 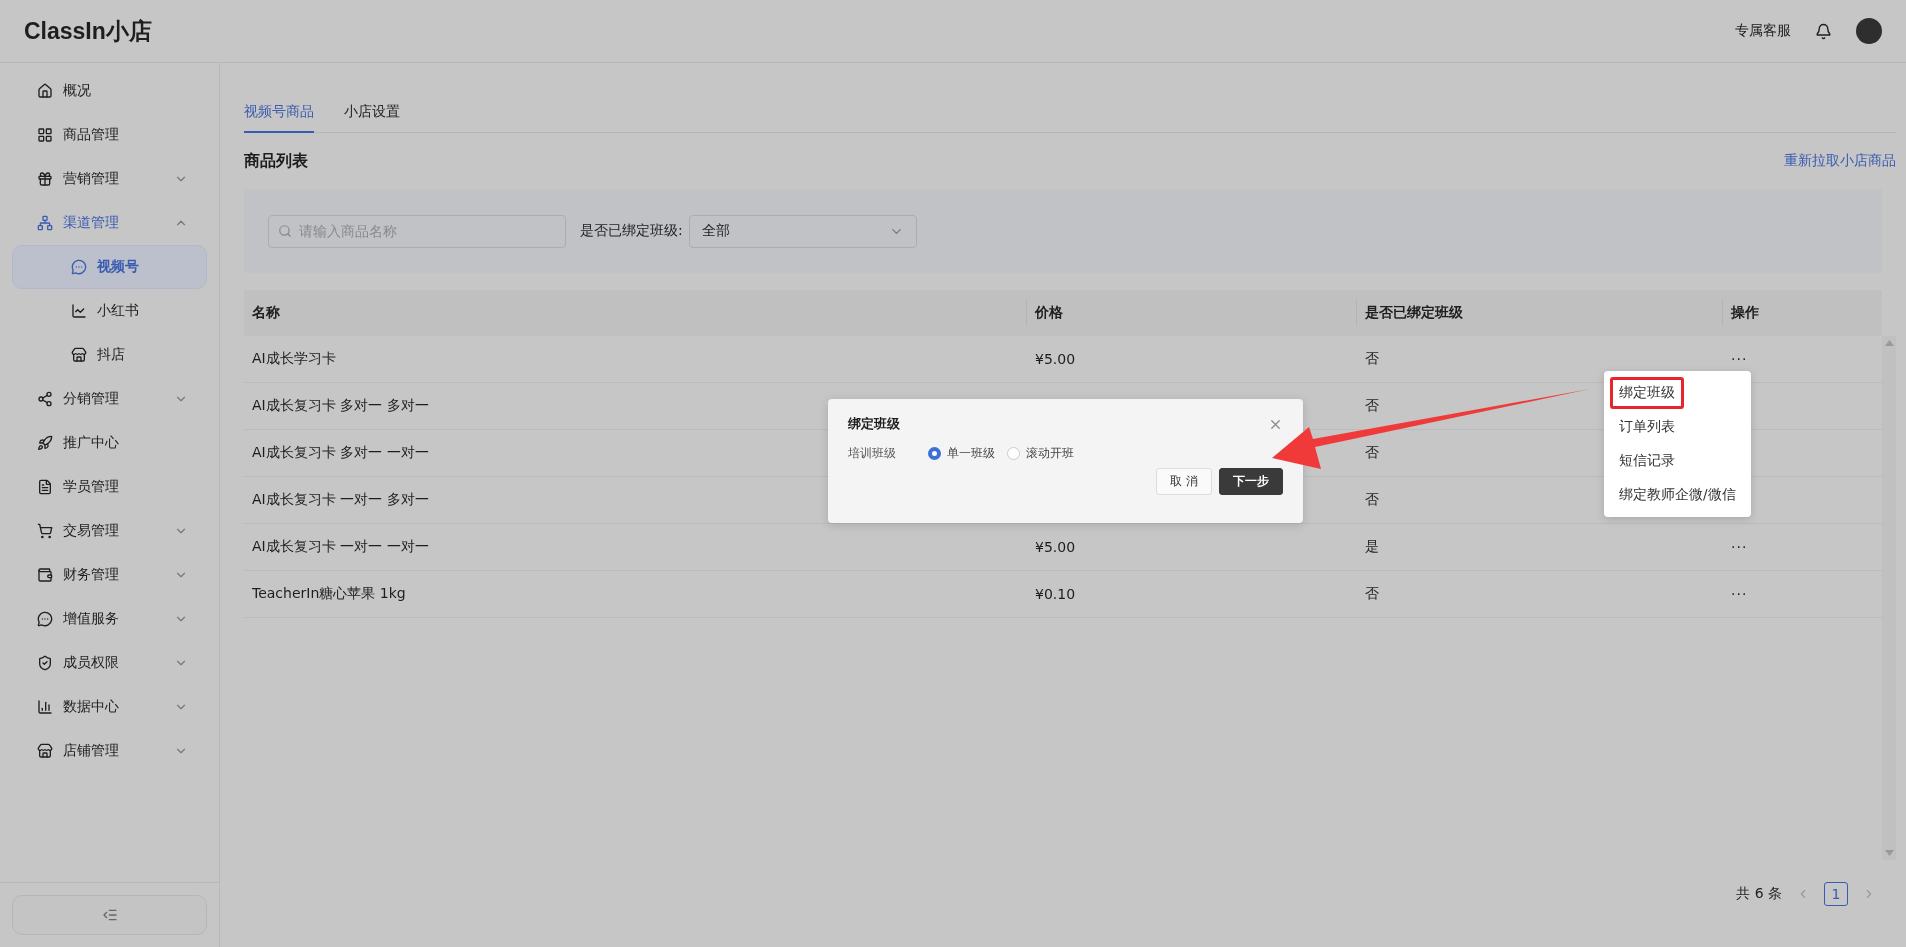 I want to click on dialog-title: 绑定班级, so click(x=874, y=424).